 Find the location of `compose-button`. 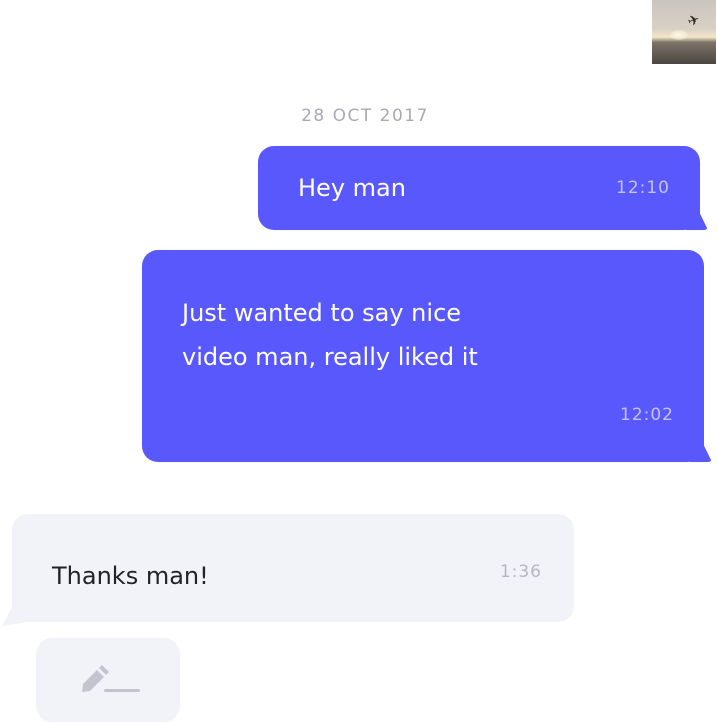

compose-button is located at coordinates (108, 680).